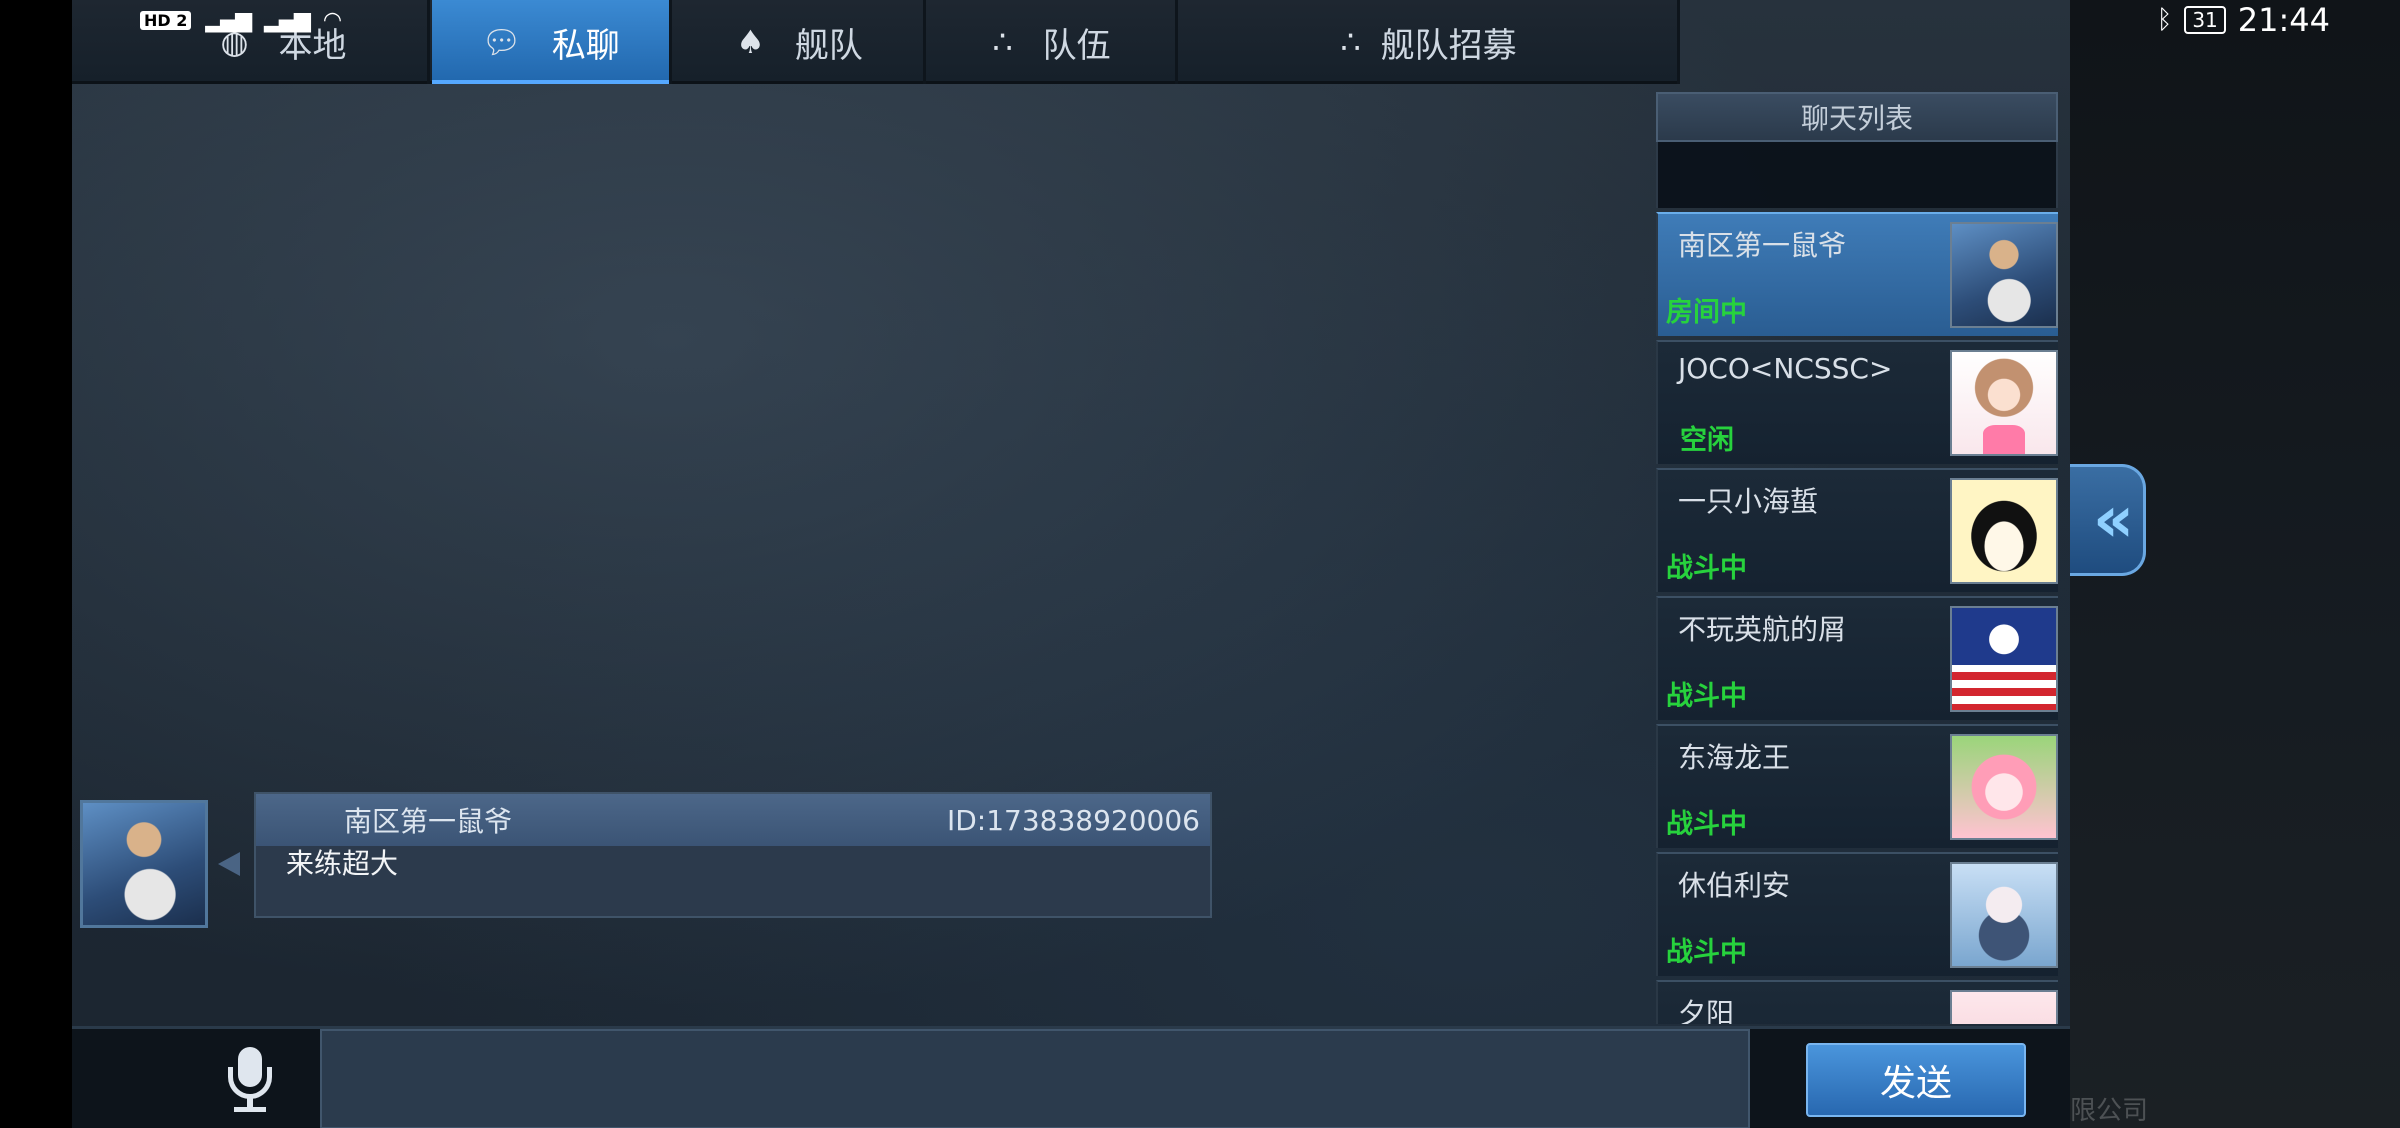  What do you see at coordinates (1762, 245) in the screenshot?
I see `contact-name: 南区第一鼠爷` at bounding box center [1762, 245].